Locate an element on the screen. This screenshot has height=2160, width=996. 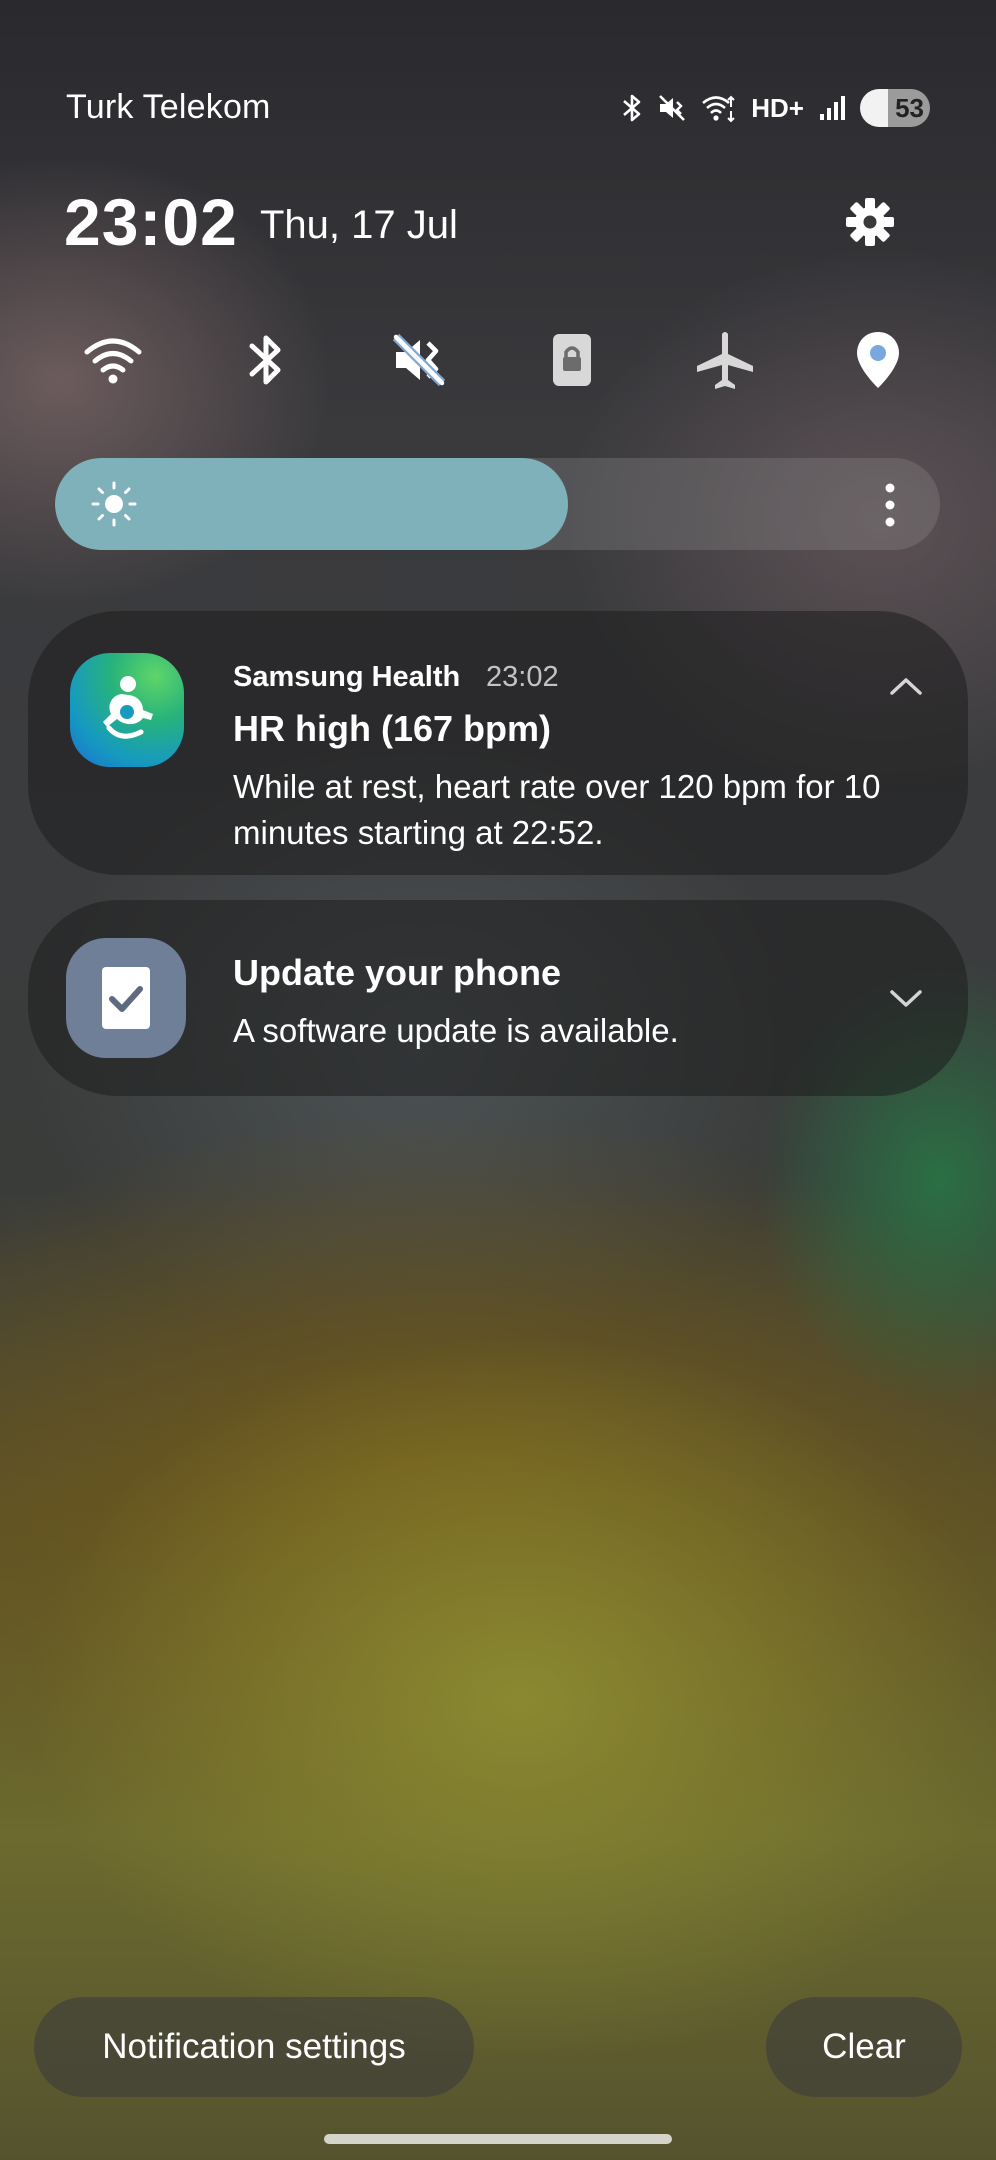
signal-icon is located at coordinates (832, 108).